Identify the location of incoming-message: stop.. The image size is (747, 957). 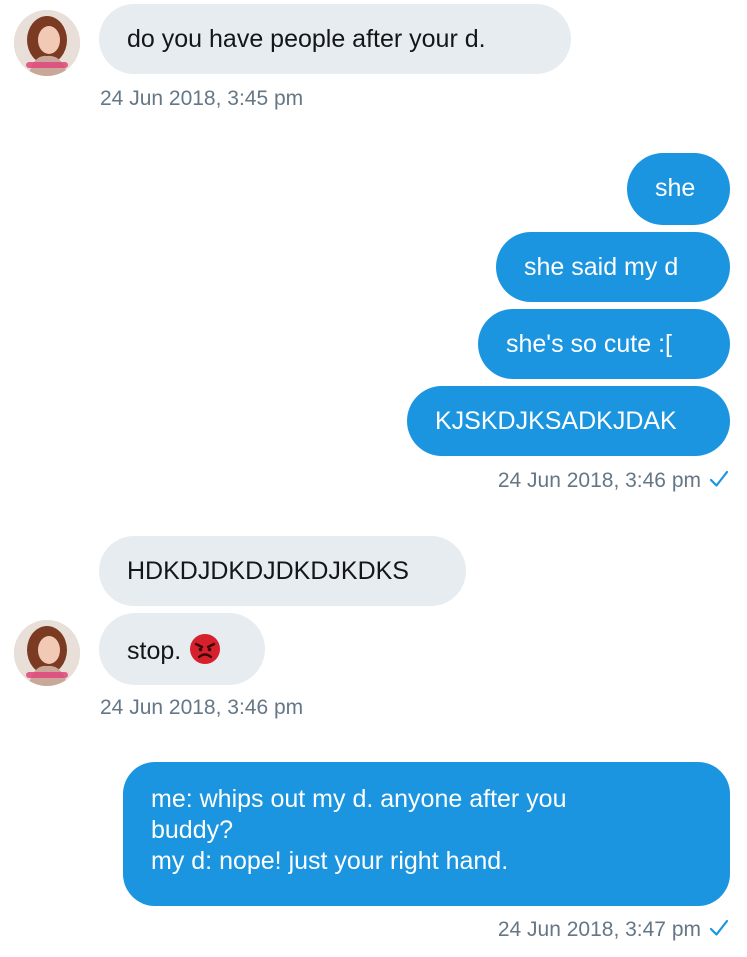
(182, 649).